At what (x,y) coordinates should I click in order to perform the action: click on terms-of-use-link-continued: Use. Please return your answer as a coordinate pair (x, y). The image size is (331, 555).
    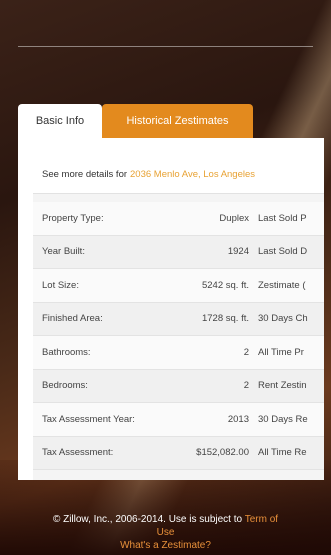
    Looking at the image, I should click on (165, 532).